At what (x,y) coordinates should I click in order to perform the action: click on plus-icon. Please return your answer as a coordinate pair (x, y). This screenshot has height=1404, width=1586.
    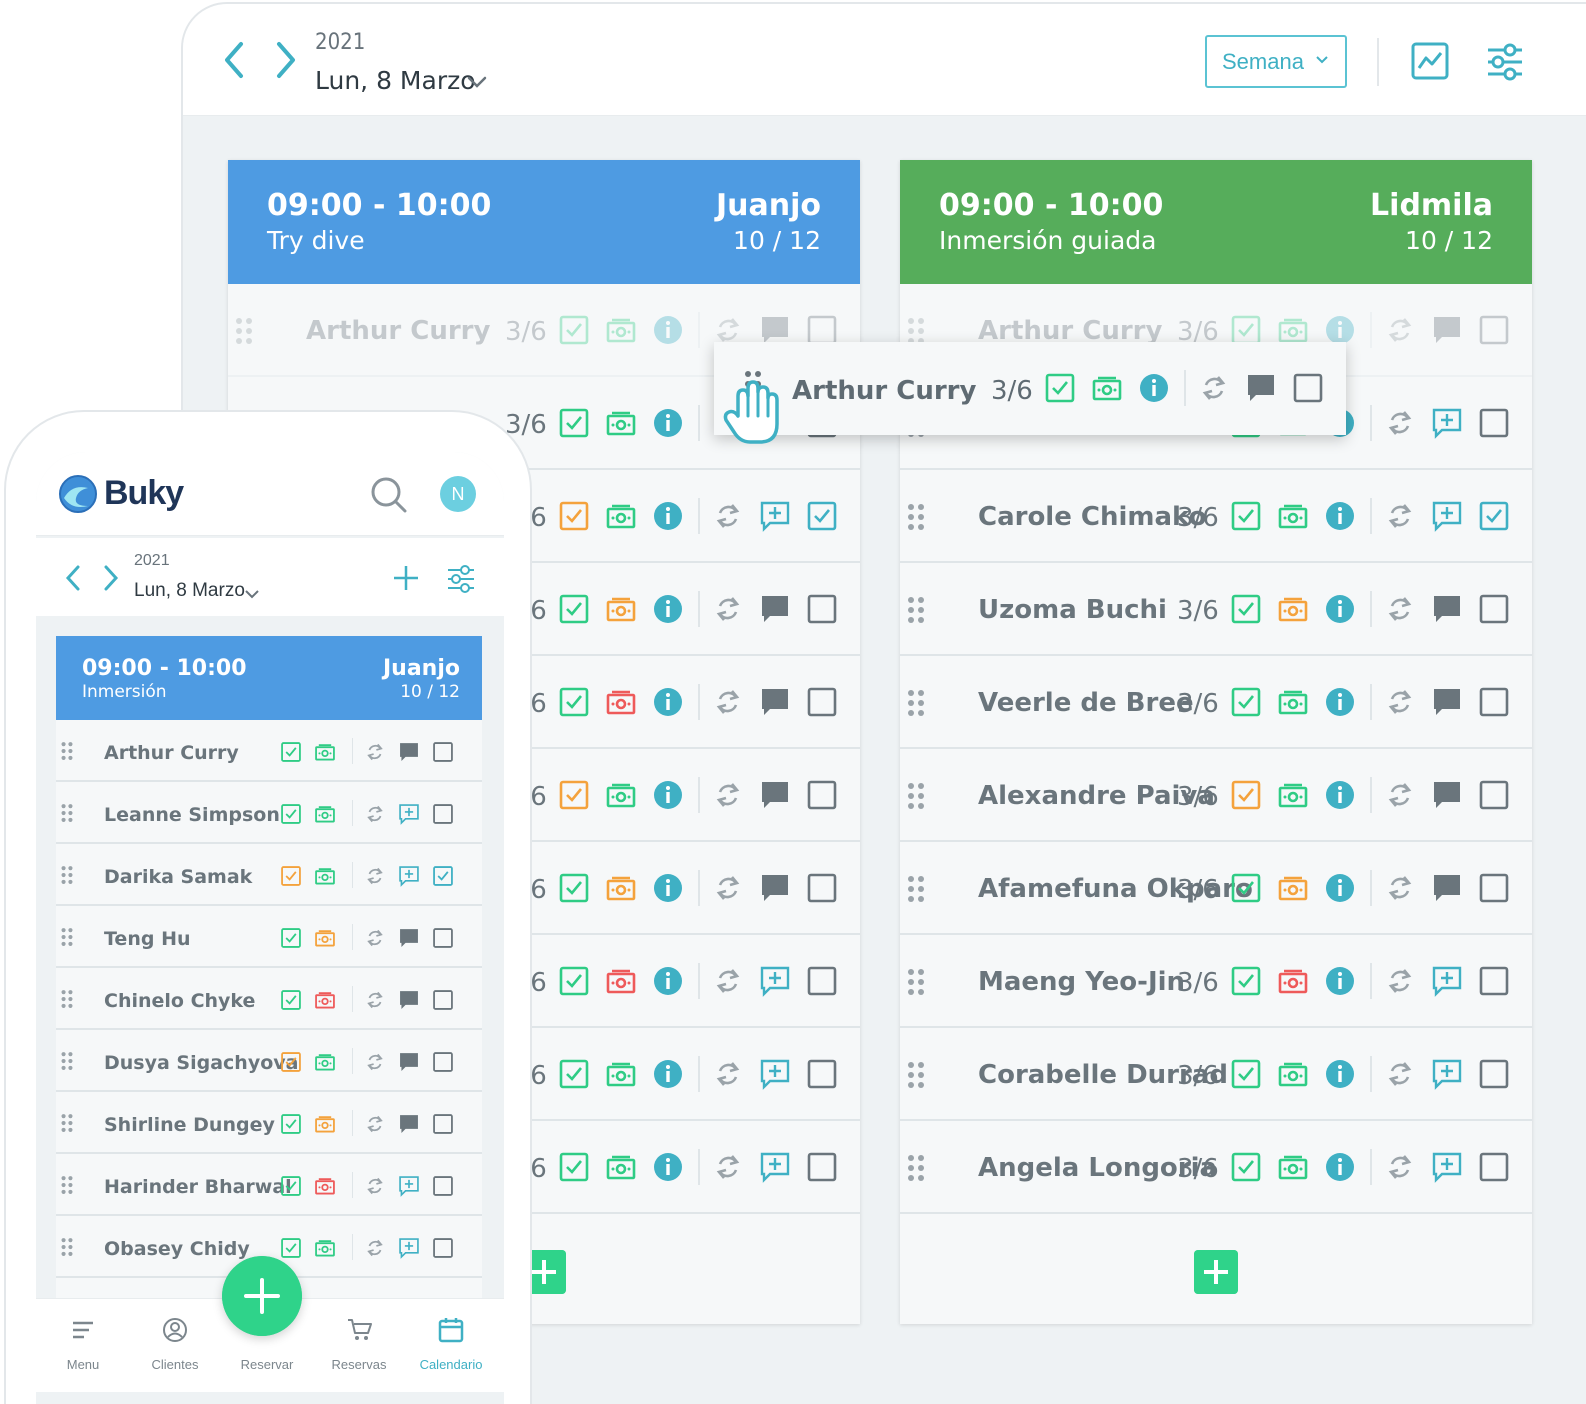
    Looking at the image, I should click on (406, 578).